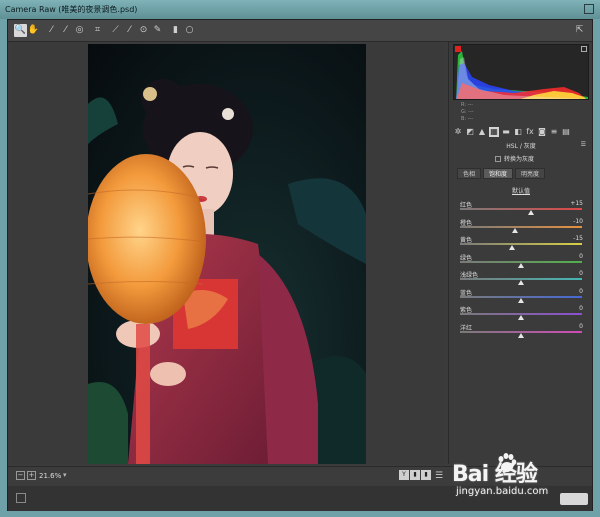 The image size is (600, 517). I want to click on checkbox-box, so click(498, 159).